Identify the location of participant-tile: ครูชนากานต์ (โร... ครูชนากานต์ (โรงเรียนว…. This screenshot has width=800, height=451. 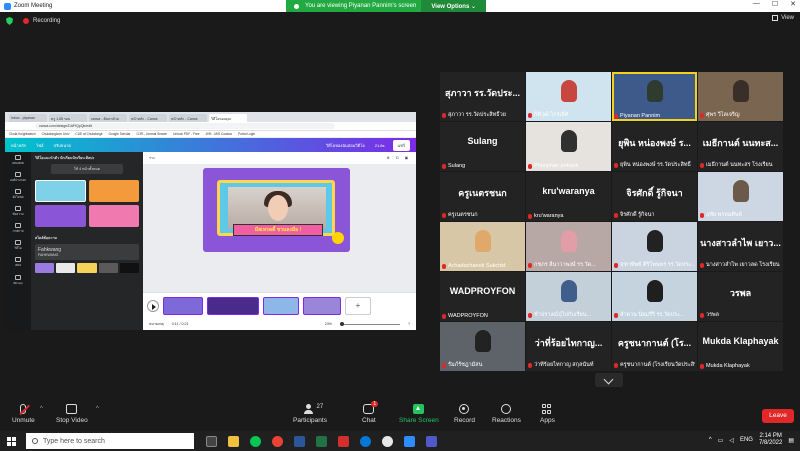
(654, 346).